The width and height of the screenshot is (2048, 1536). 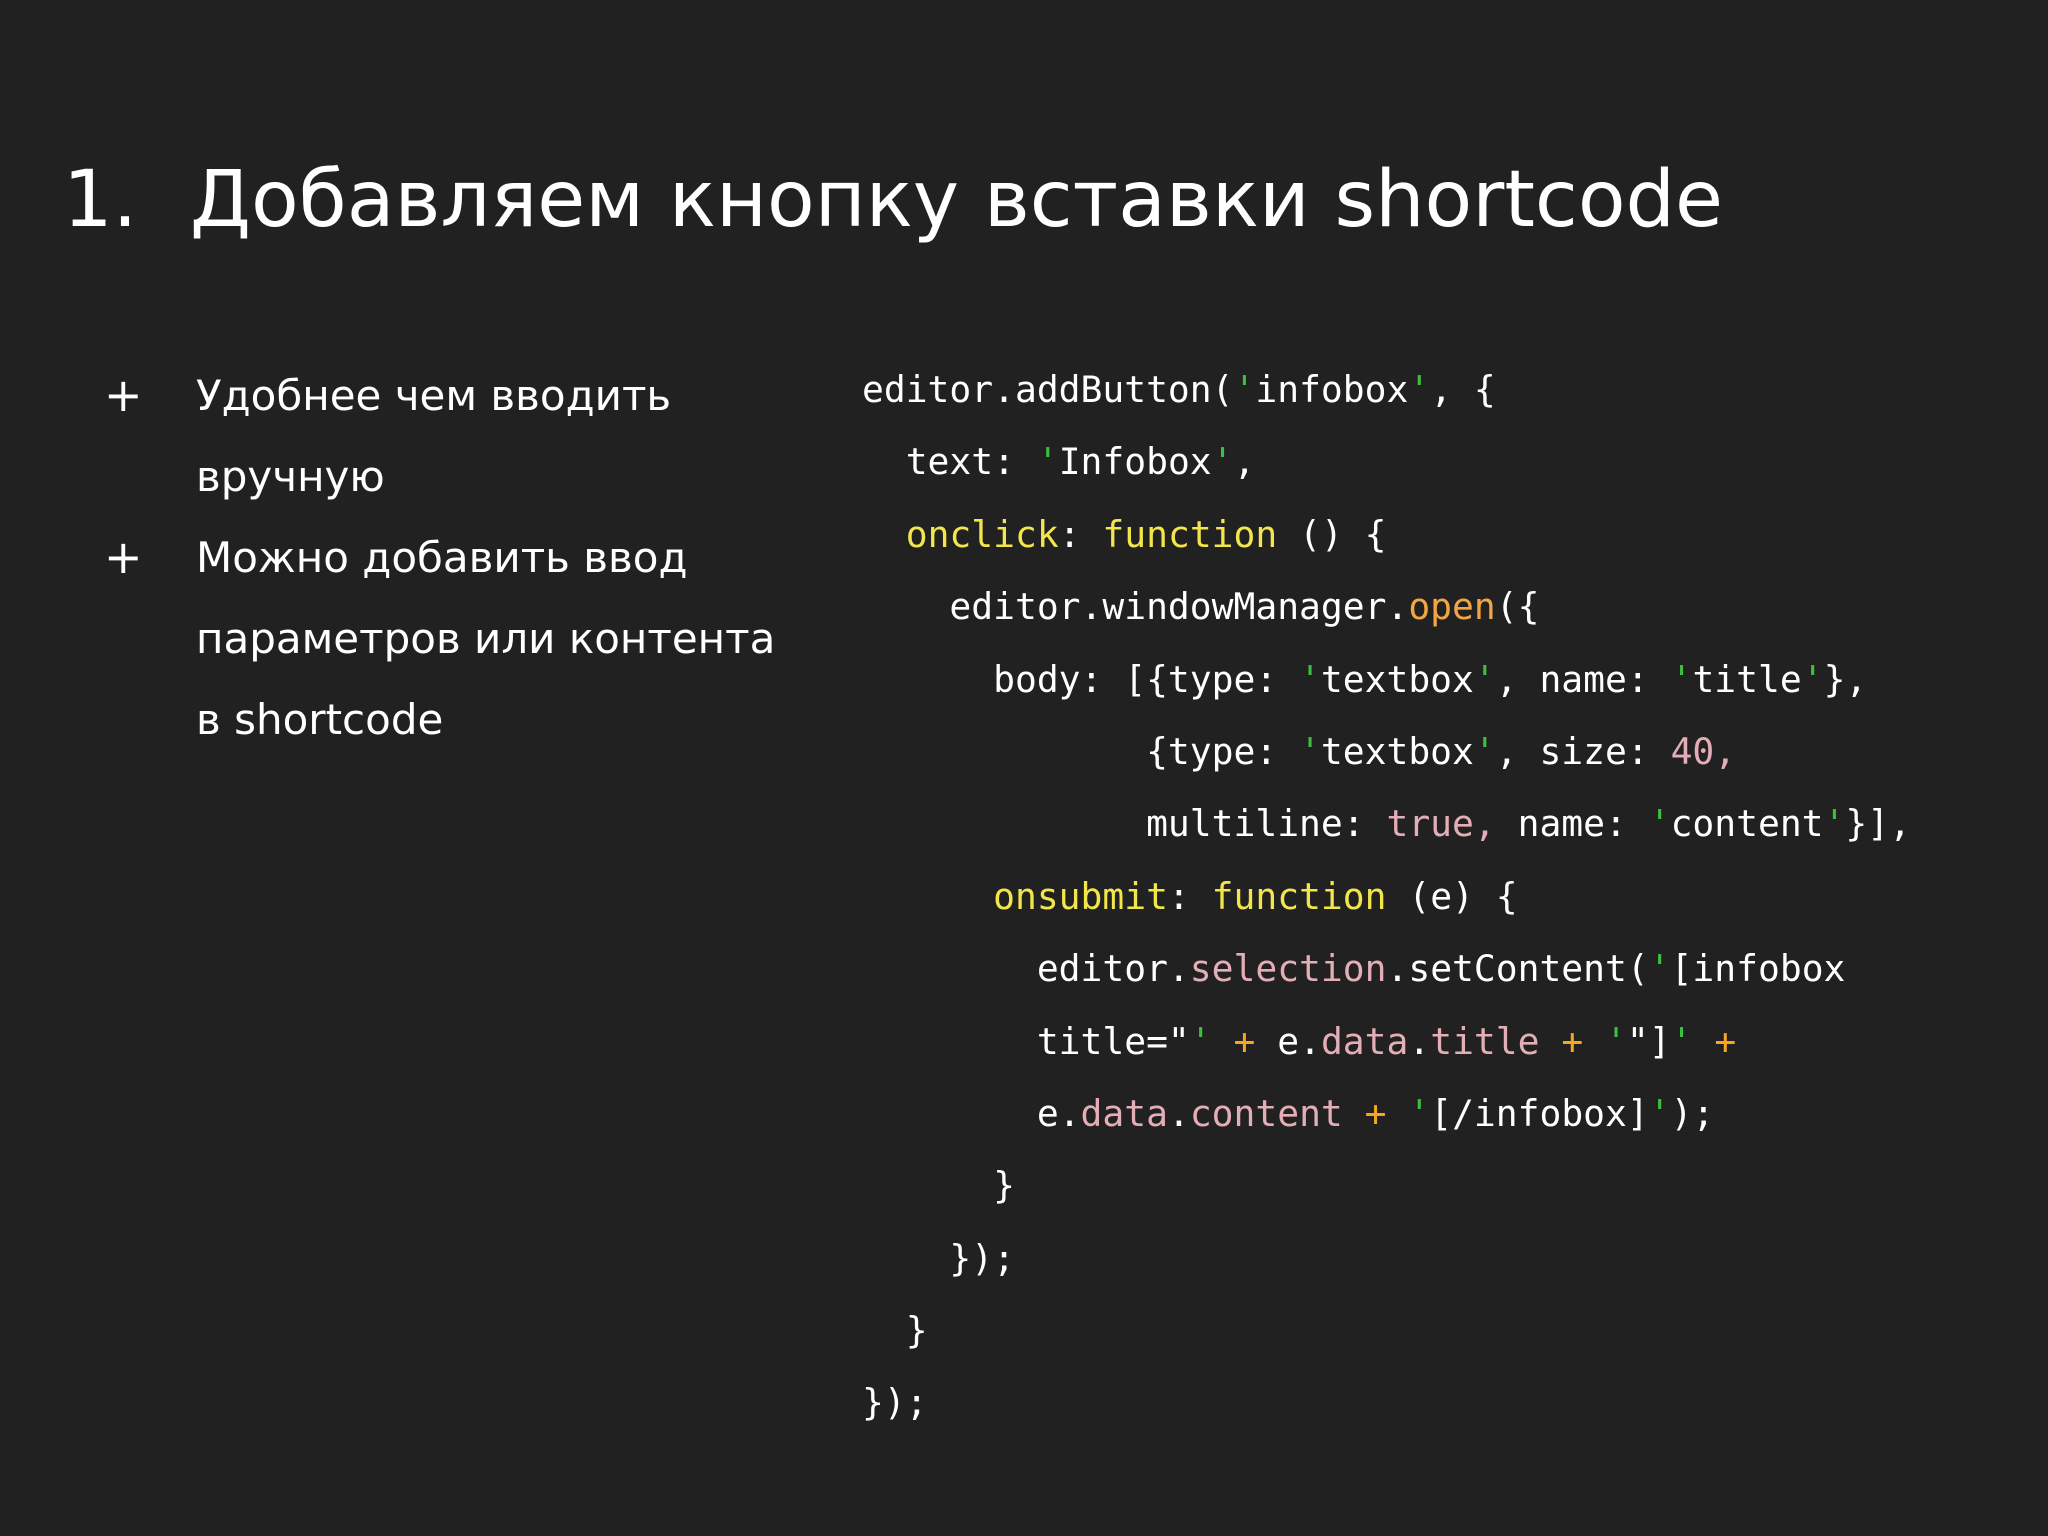 What do you see at coordinates (1332, 534) in the screenshot?
I see `code-token: () {` at bounding box center [1332, 534].